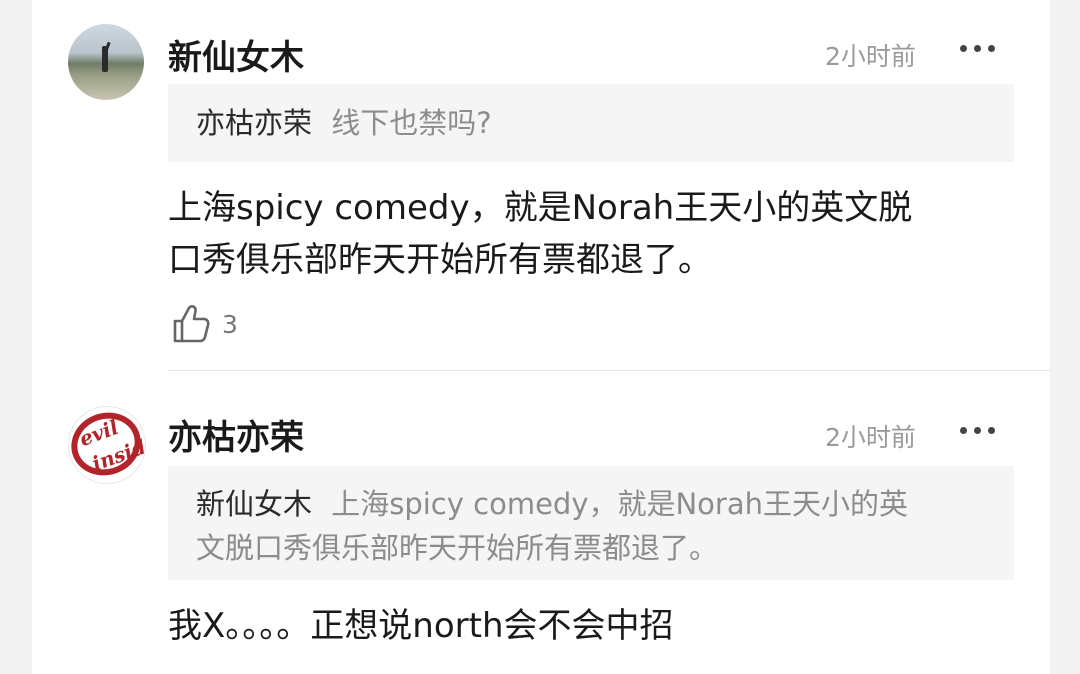  I want to click on quoted-reply: 亦枯亦荣 线下也禁吗?, so click(591, 123).